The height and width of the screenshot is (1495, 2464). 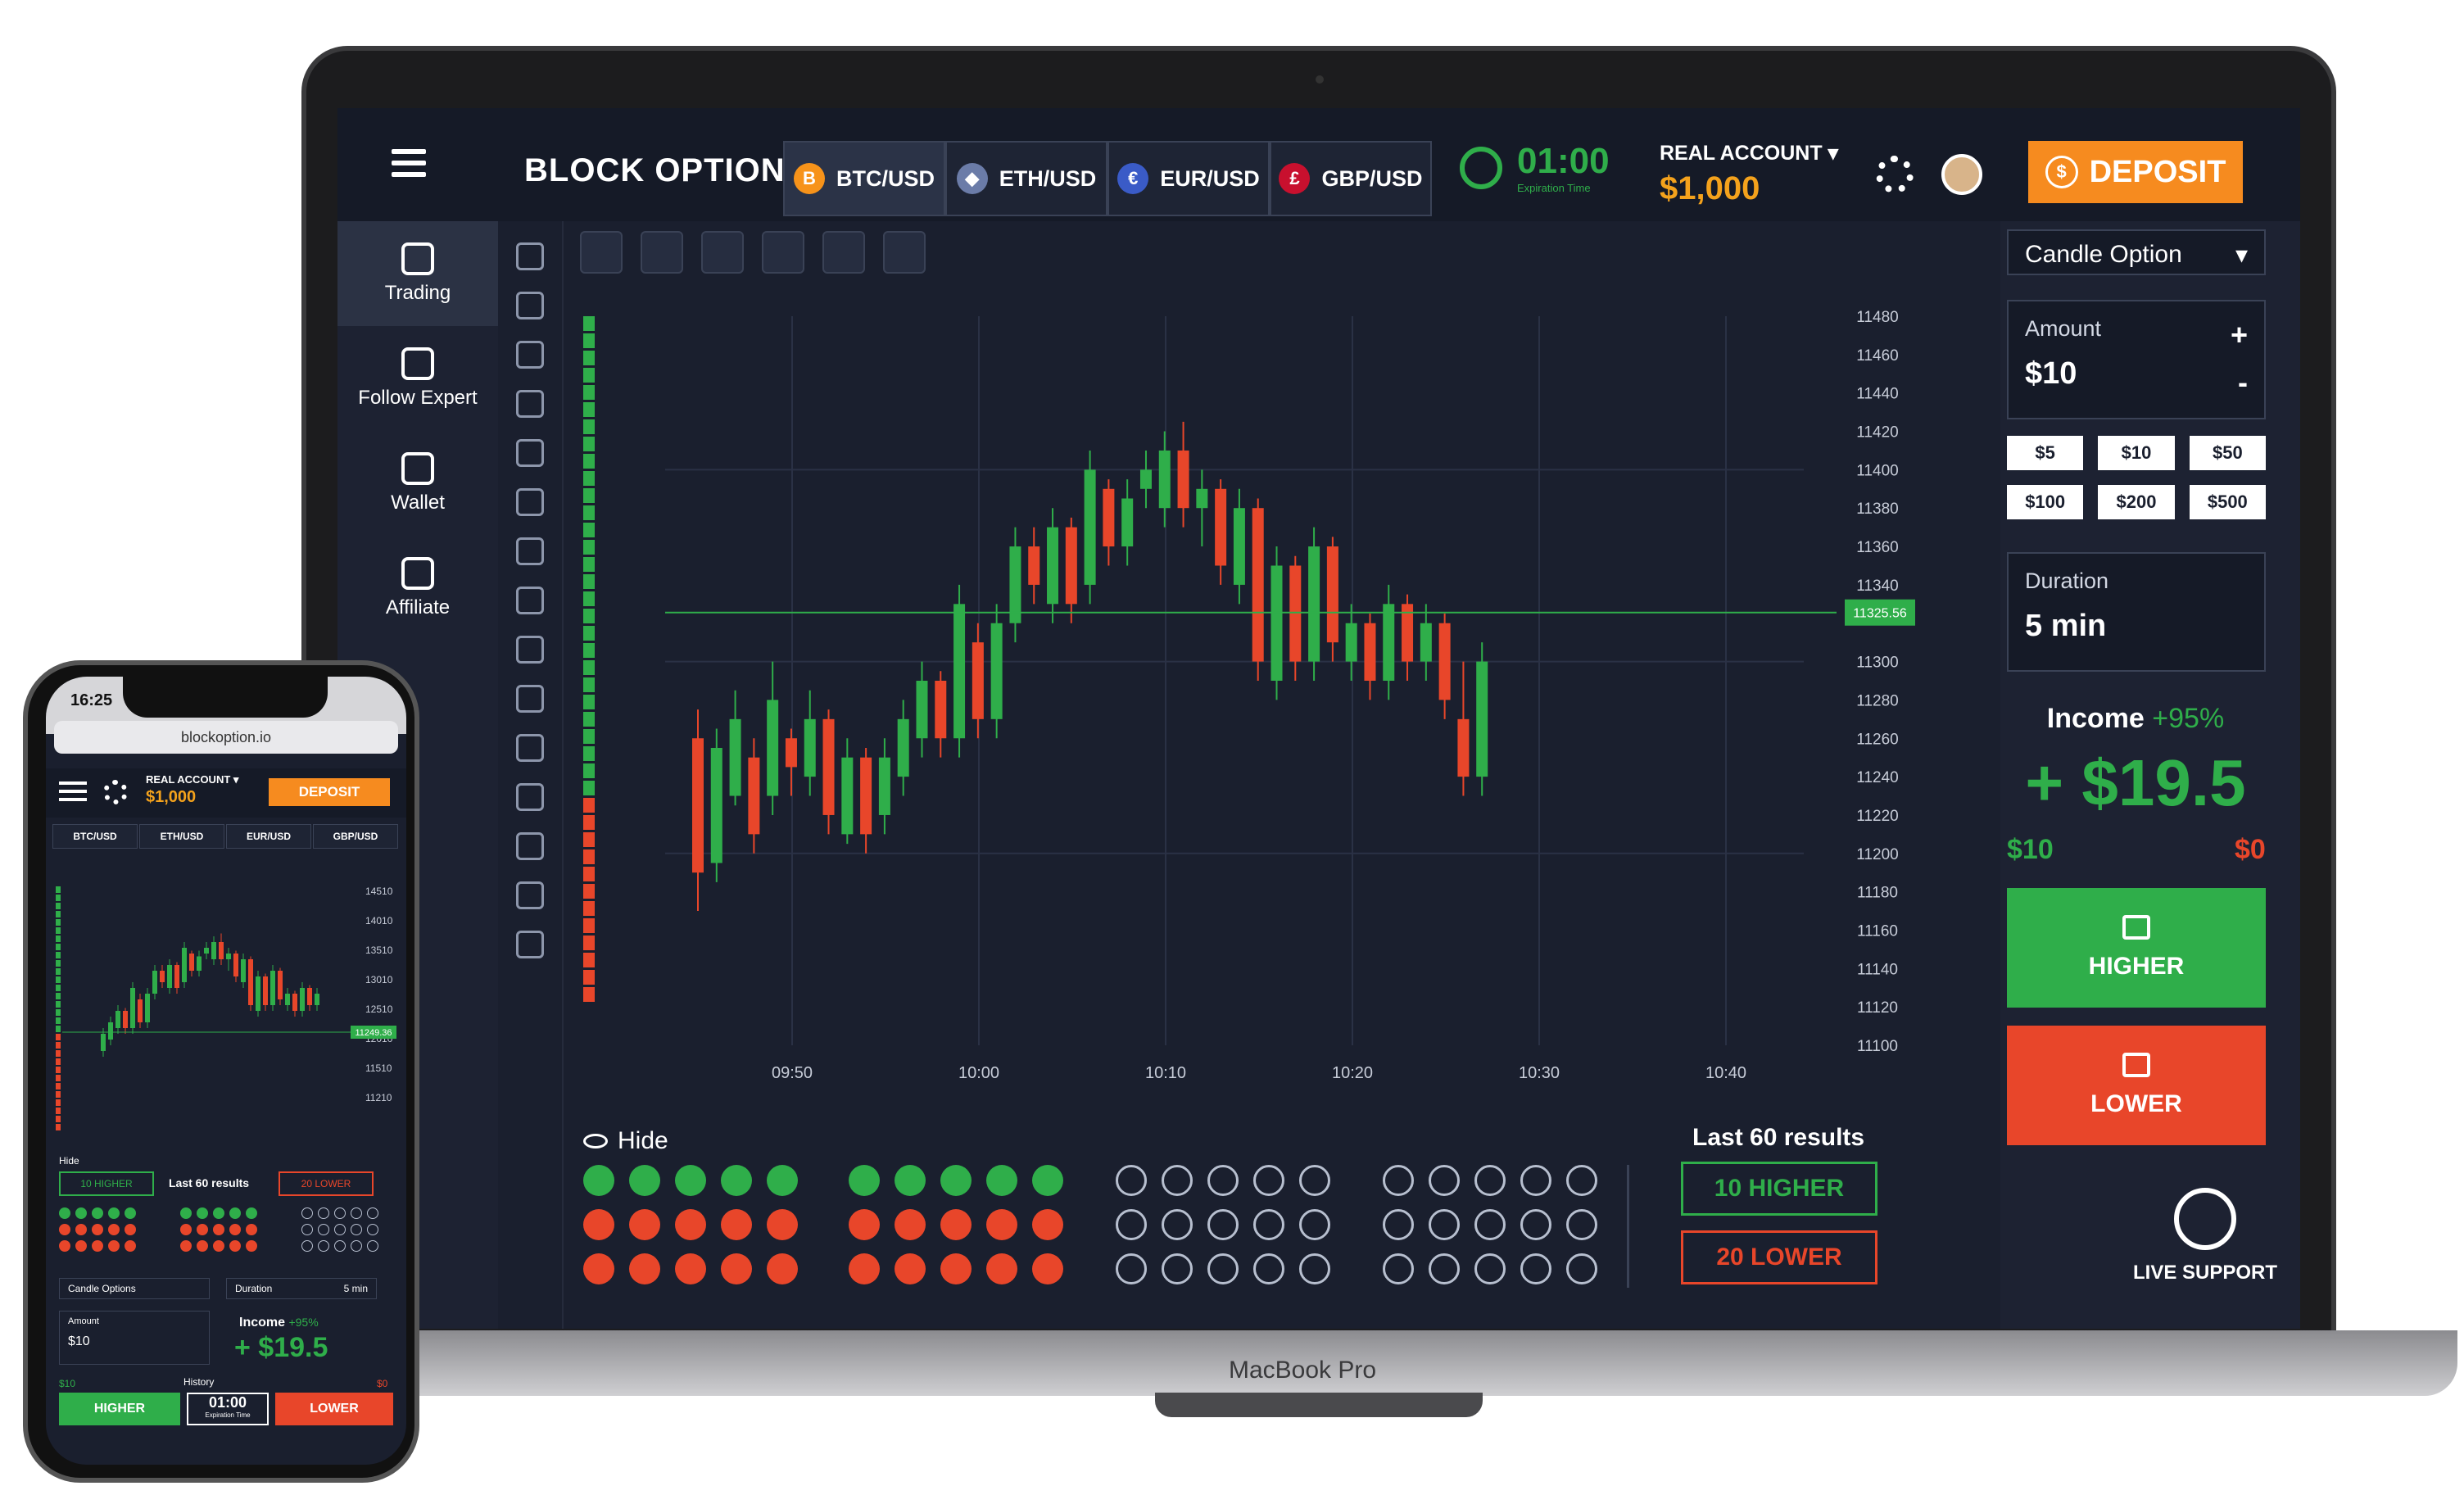 I want to click on text-tool-icon, so click(x=530, y=453).